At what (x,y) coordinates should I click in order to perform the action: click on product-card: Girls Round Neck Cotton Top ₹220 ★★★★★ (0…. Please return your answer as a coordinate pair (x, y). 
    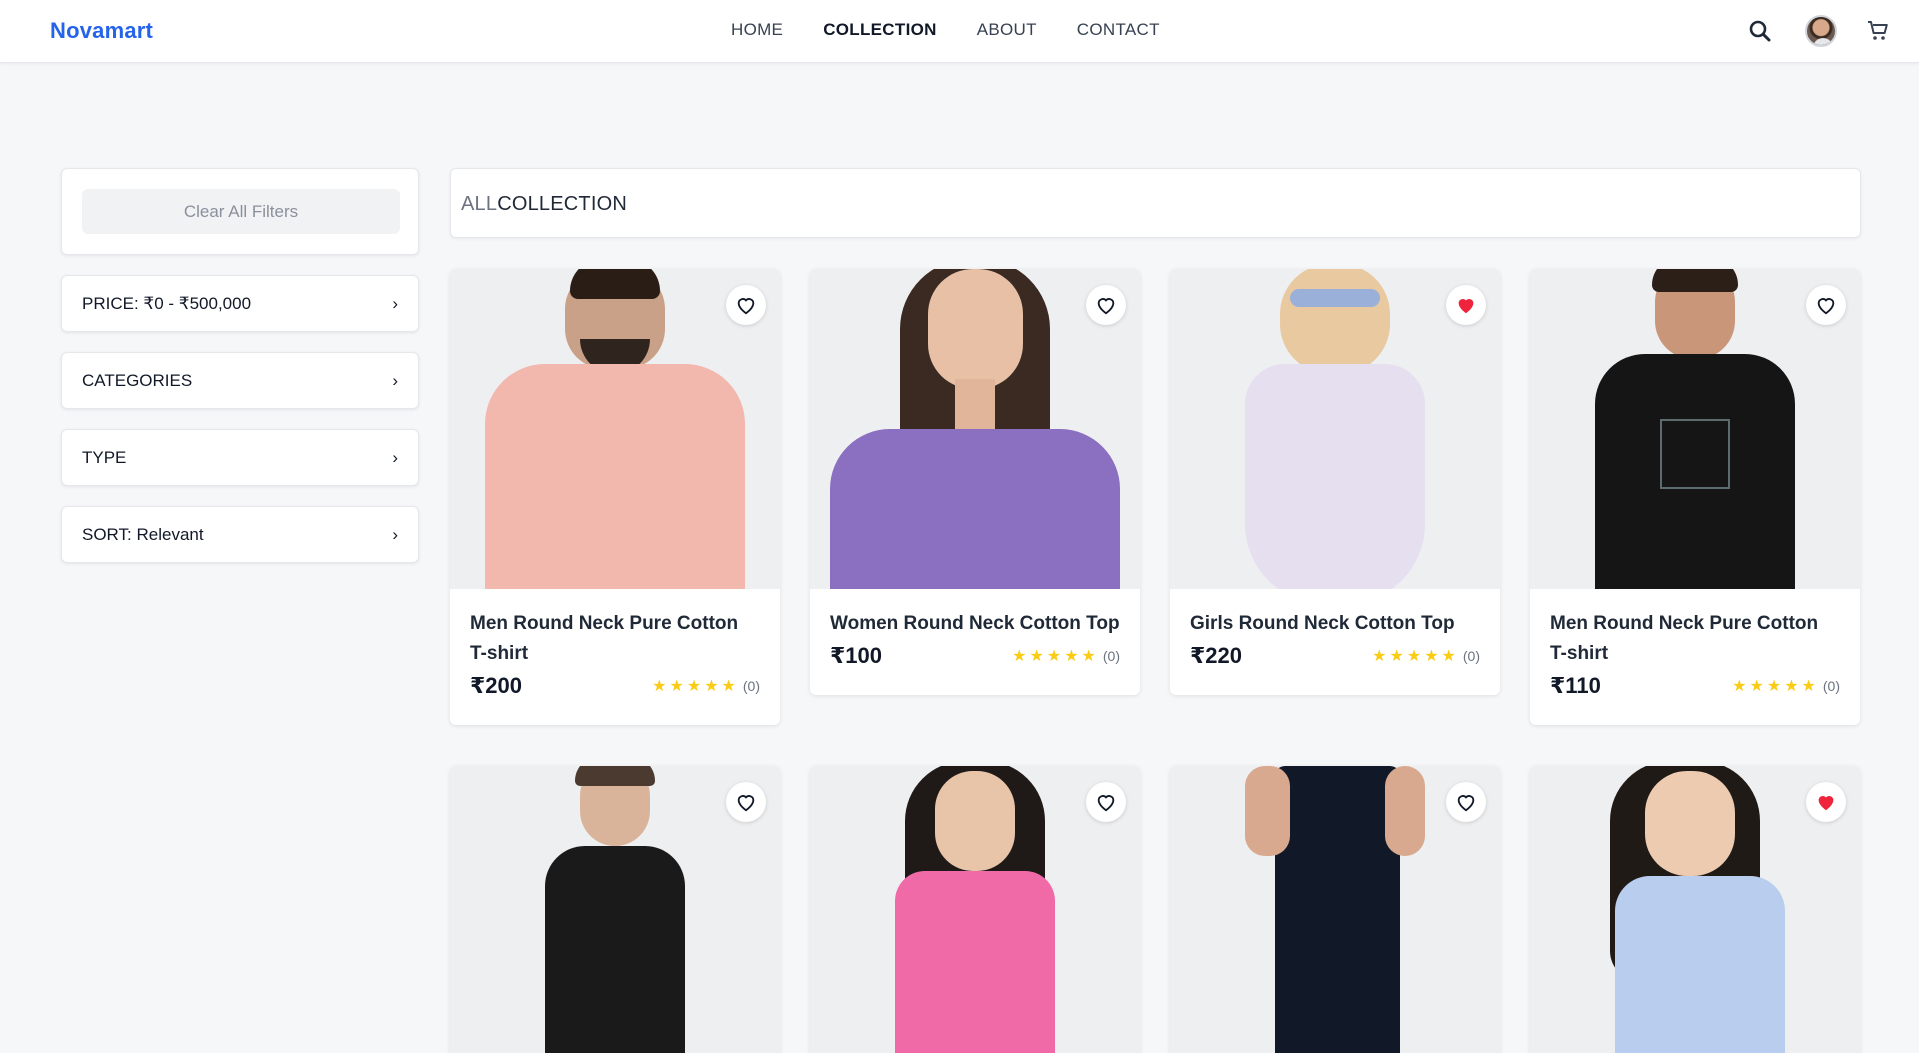
    Looking at the image, I should click on (1335, 482).